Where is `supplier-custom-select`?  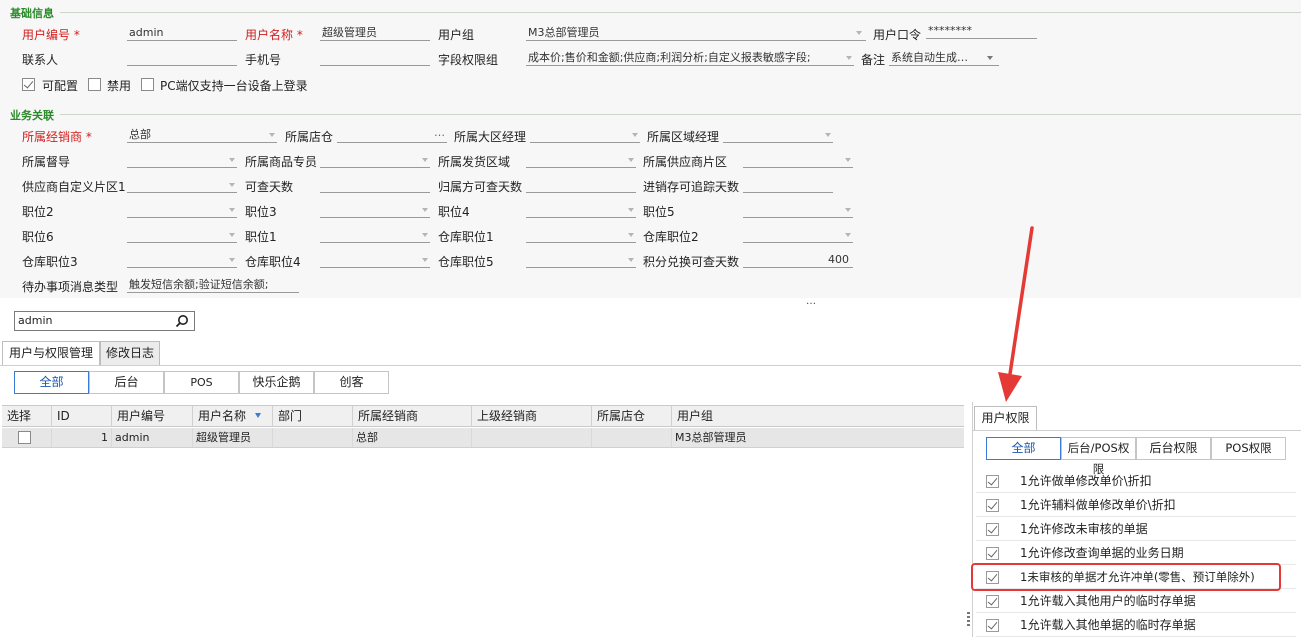
supplier-custom-select is located at coordinates (182, 185).